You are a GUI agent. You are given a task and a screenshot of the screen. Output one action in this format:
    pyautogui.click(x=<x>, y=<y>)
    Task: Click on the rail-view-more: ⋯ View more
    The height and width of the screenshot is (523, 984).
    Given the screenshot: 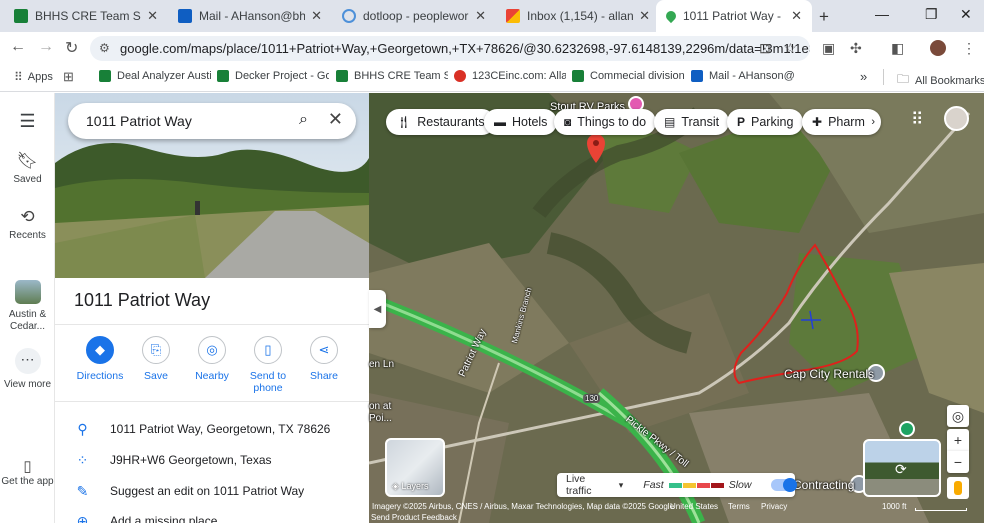 What is the action you would take?
    pyautogui.click(x=27, y=369)
    